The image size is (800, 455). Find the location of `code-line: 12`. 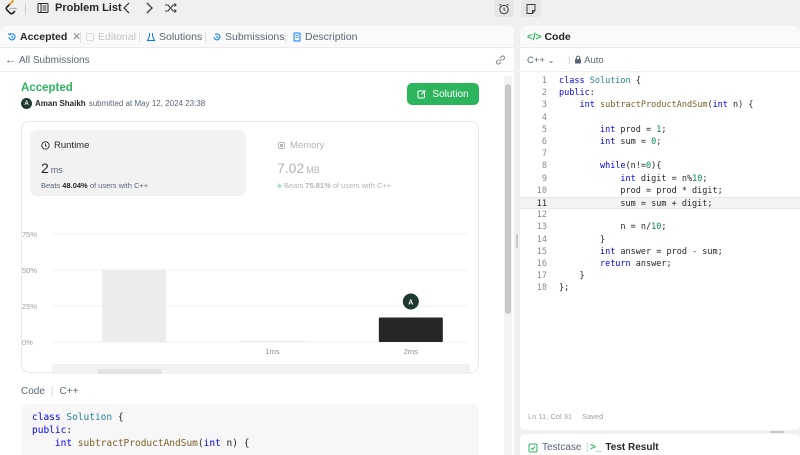

code-line: 12 is located at coordinates (660, 215).